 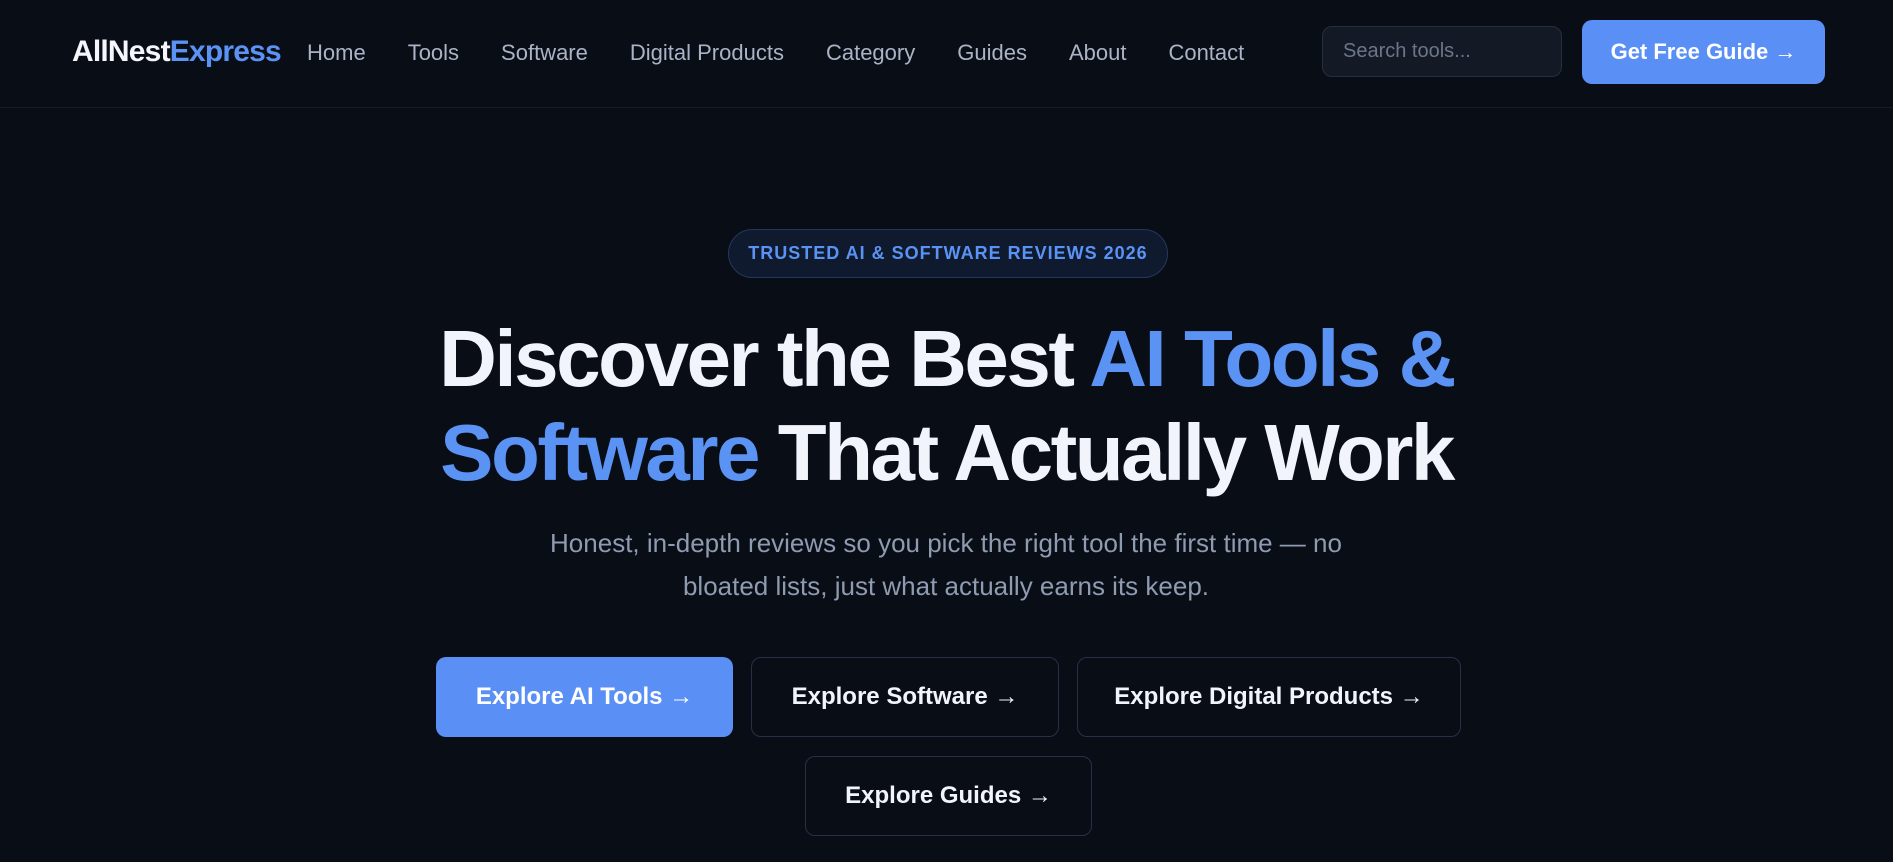 I want to click on nav-guides: Guides, so click(x=992, y=53).